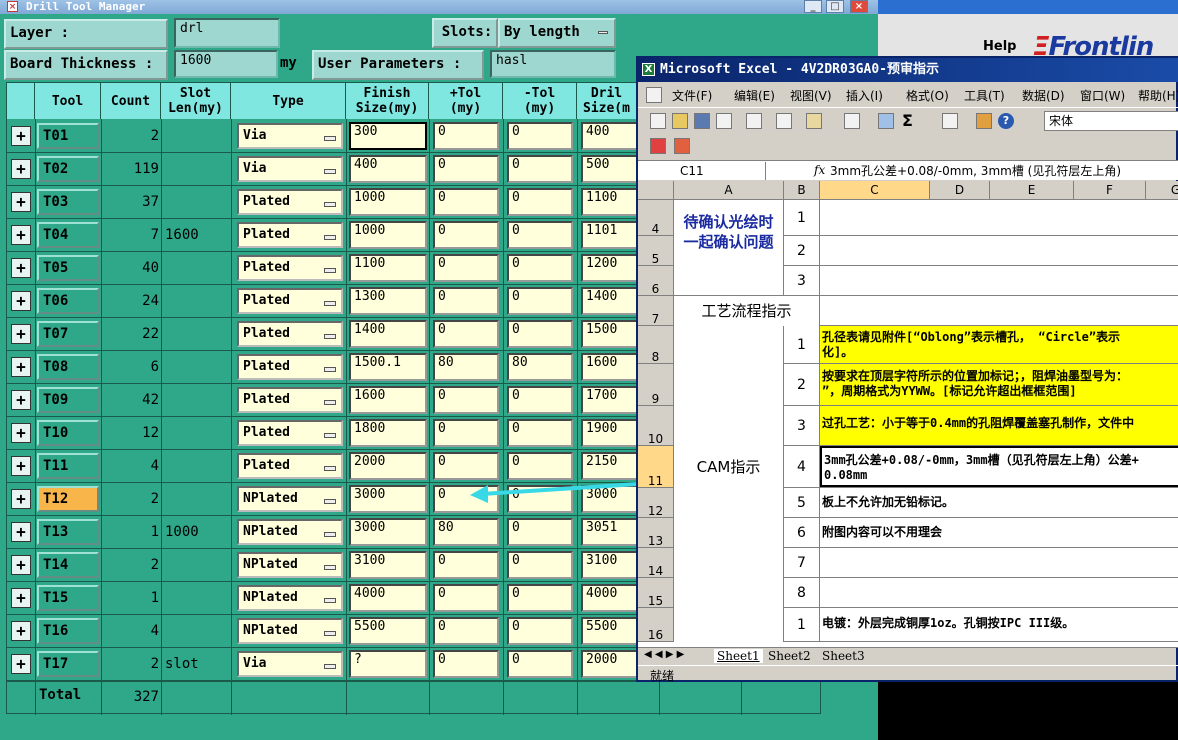 The width and height of the screenshot is (1178, 740). What do you see at coordinates (729, 467) in the screenshot?
I see `cell-a-cam: CAM指示` at bounding box center [729, 467].